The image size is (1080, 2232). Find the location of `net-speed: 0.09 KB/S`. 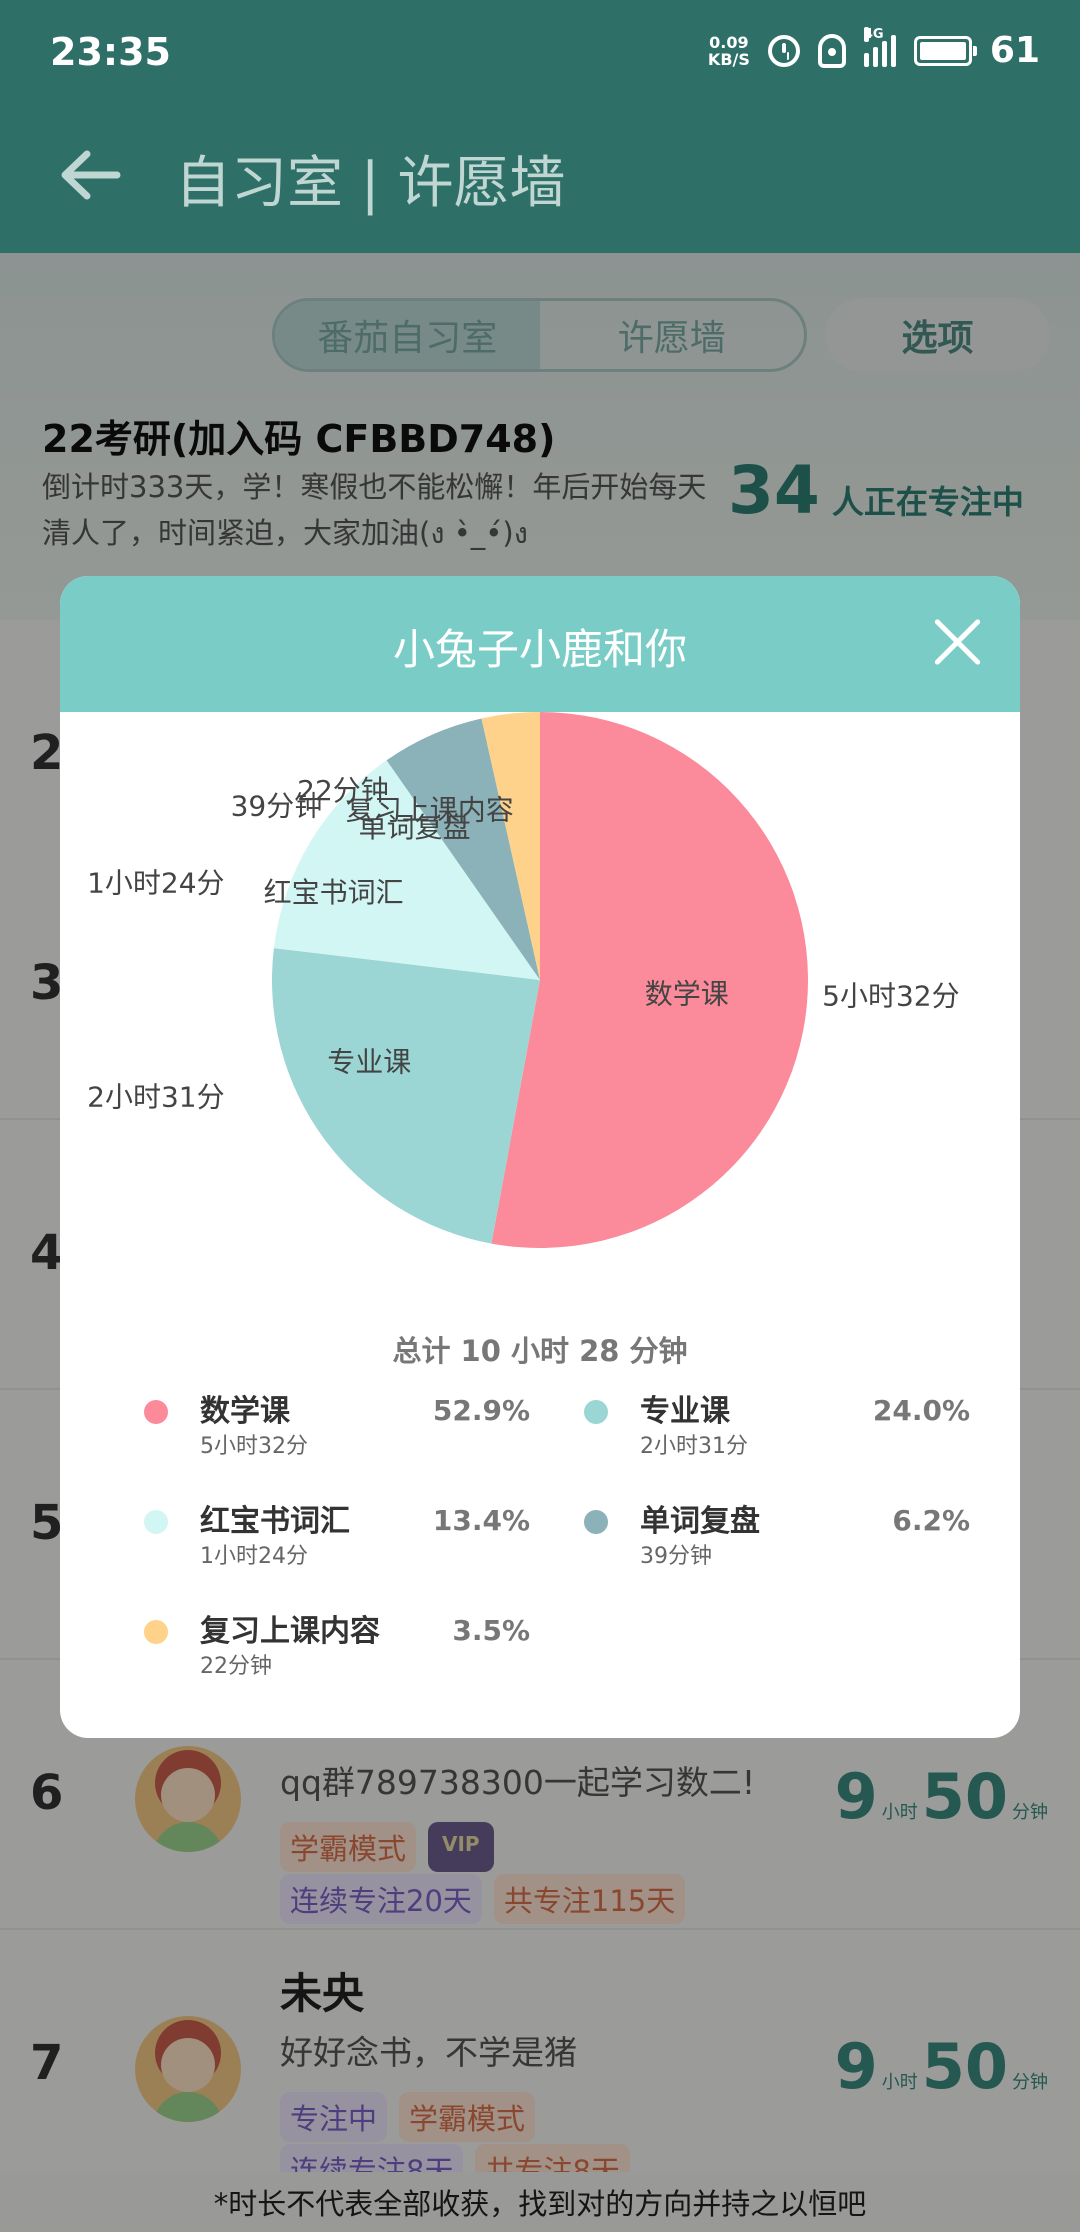

net-speed: 0.09 KB/S is located at coordinates (728, 50).